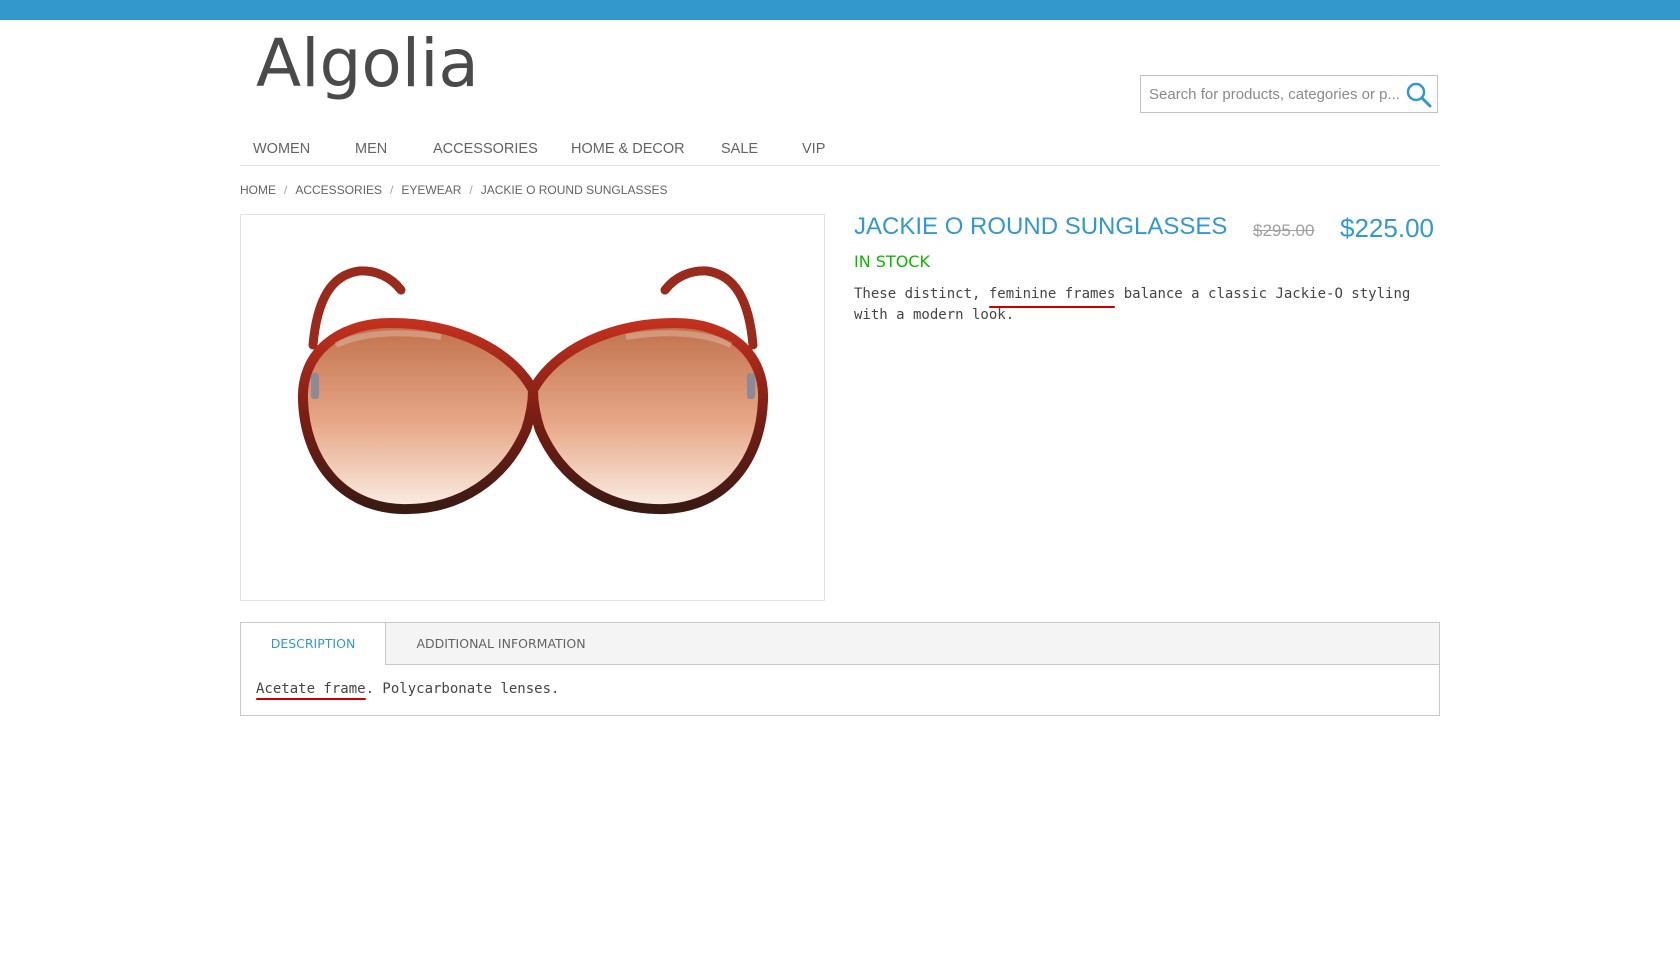  What do you see at coordinates (258, 190) in the screenshot?
I see `breadcrumb-home: HOME` at bounding box center [258, 190].